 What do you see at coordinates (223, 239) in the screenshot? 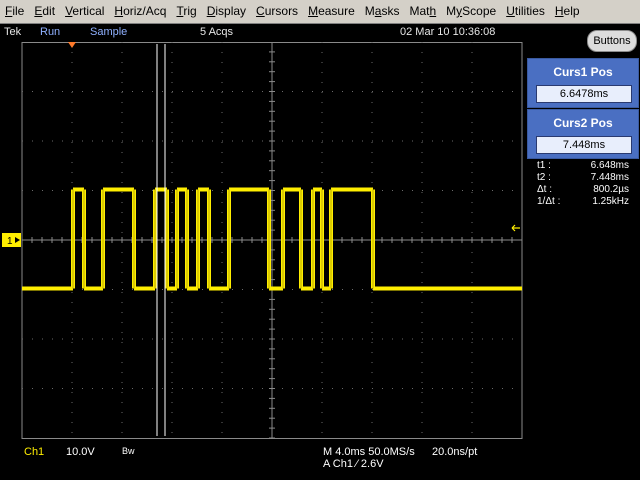
I see `ch1-waveform-edges` at bounding box center [223, 239].